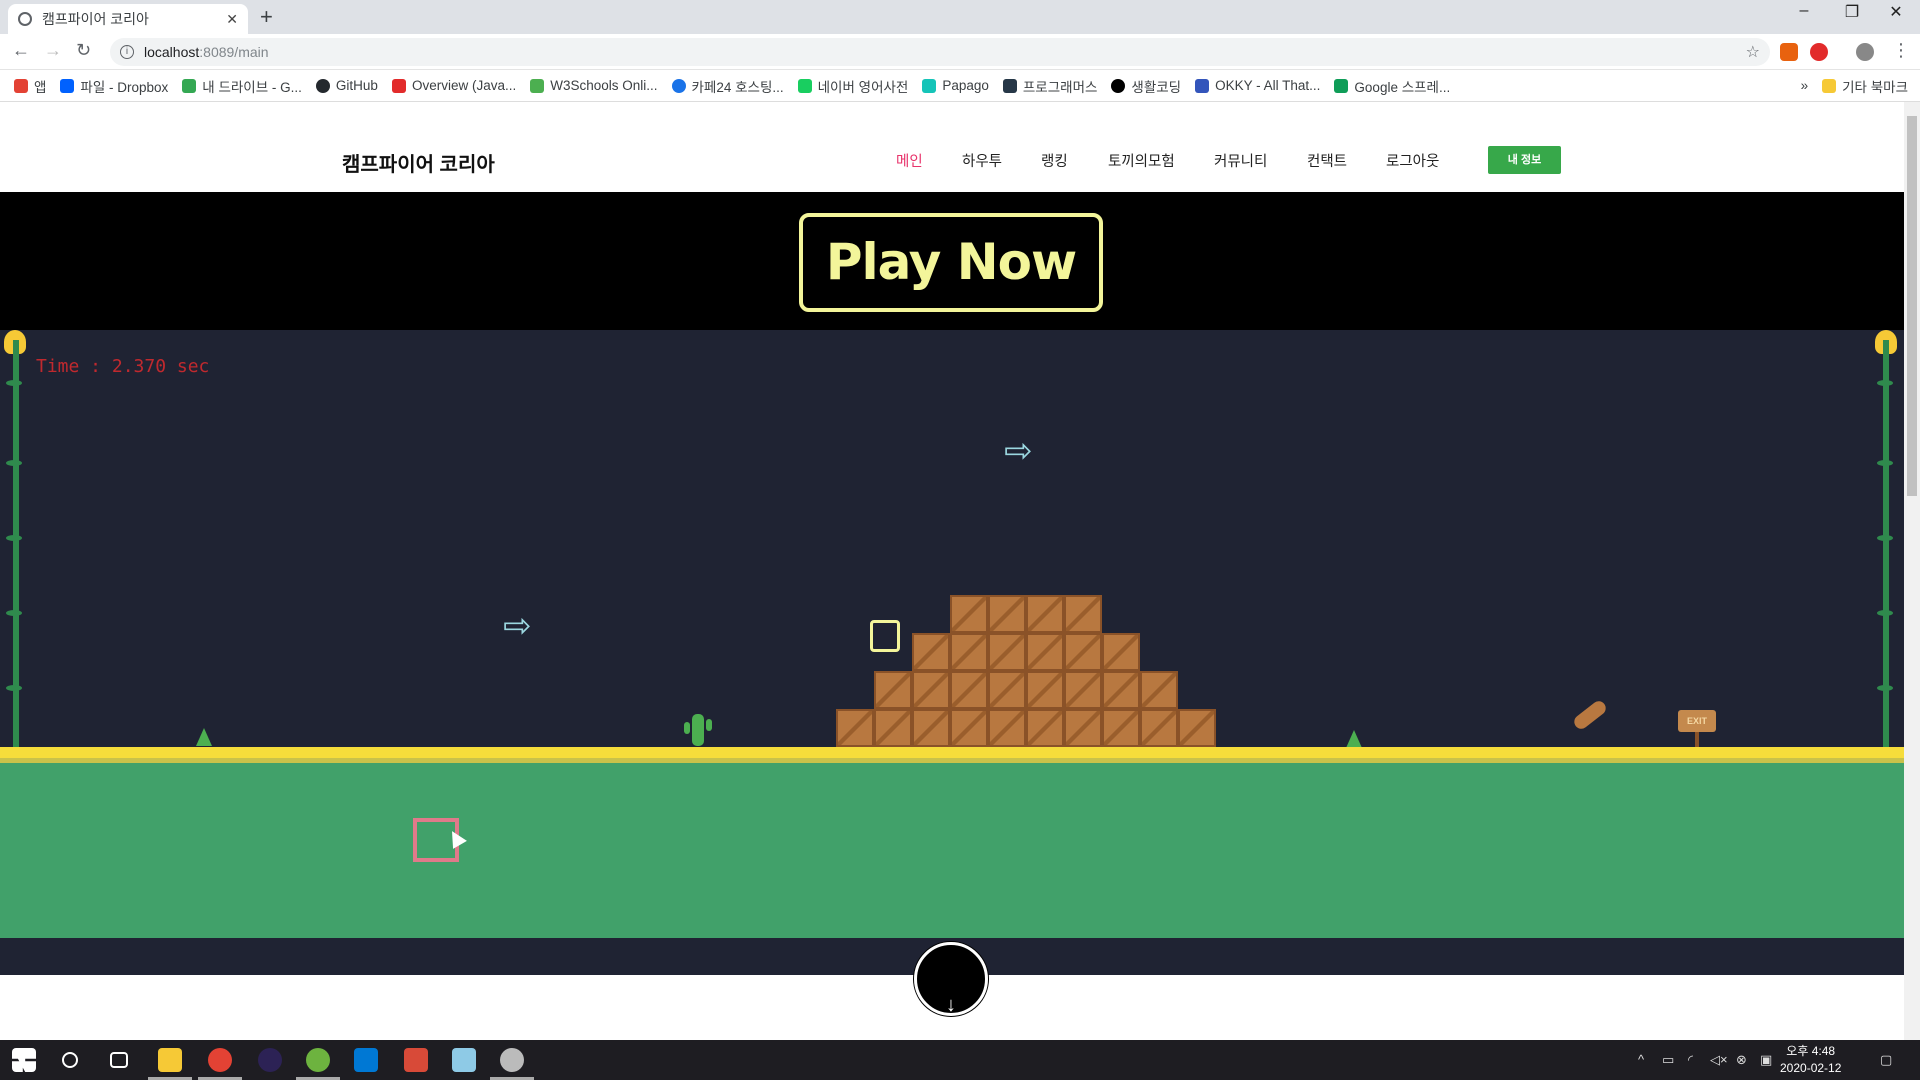  What do you see at coordinates (83, 50) in the screenshot?
I see `reload-icon: ↻` at bounding box center [83, 50].